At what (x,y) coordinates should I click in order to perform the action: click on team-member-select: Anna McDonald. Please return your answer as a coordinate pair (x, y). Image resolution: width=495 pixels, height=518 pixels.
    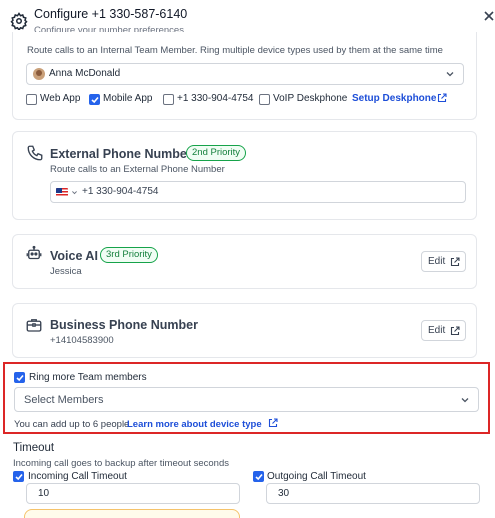
    Looking at the image, I should click on (245, 74).